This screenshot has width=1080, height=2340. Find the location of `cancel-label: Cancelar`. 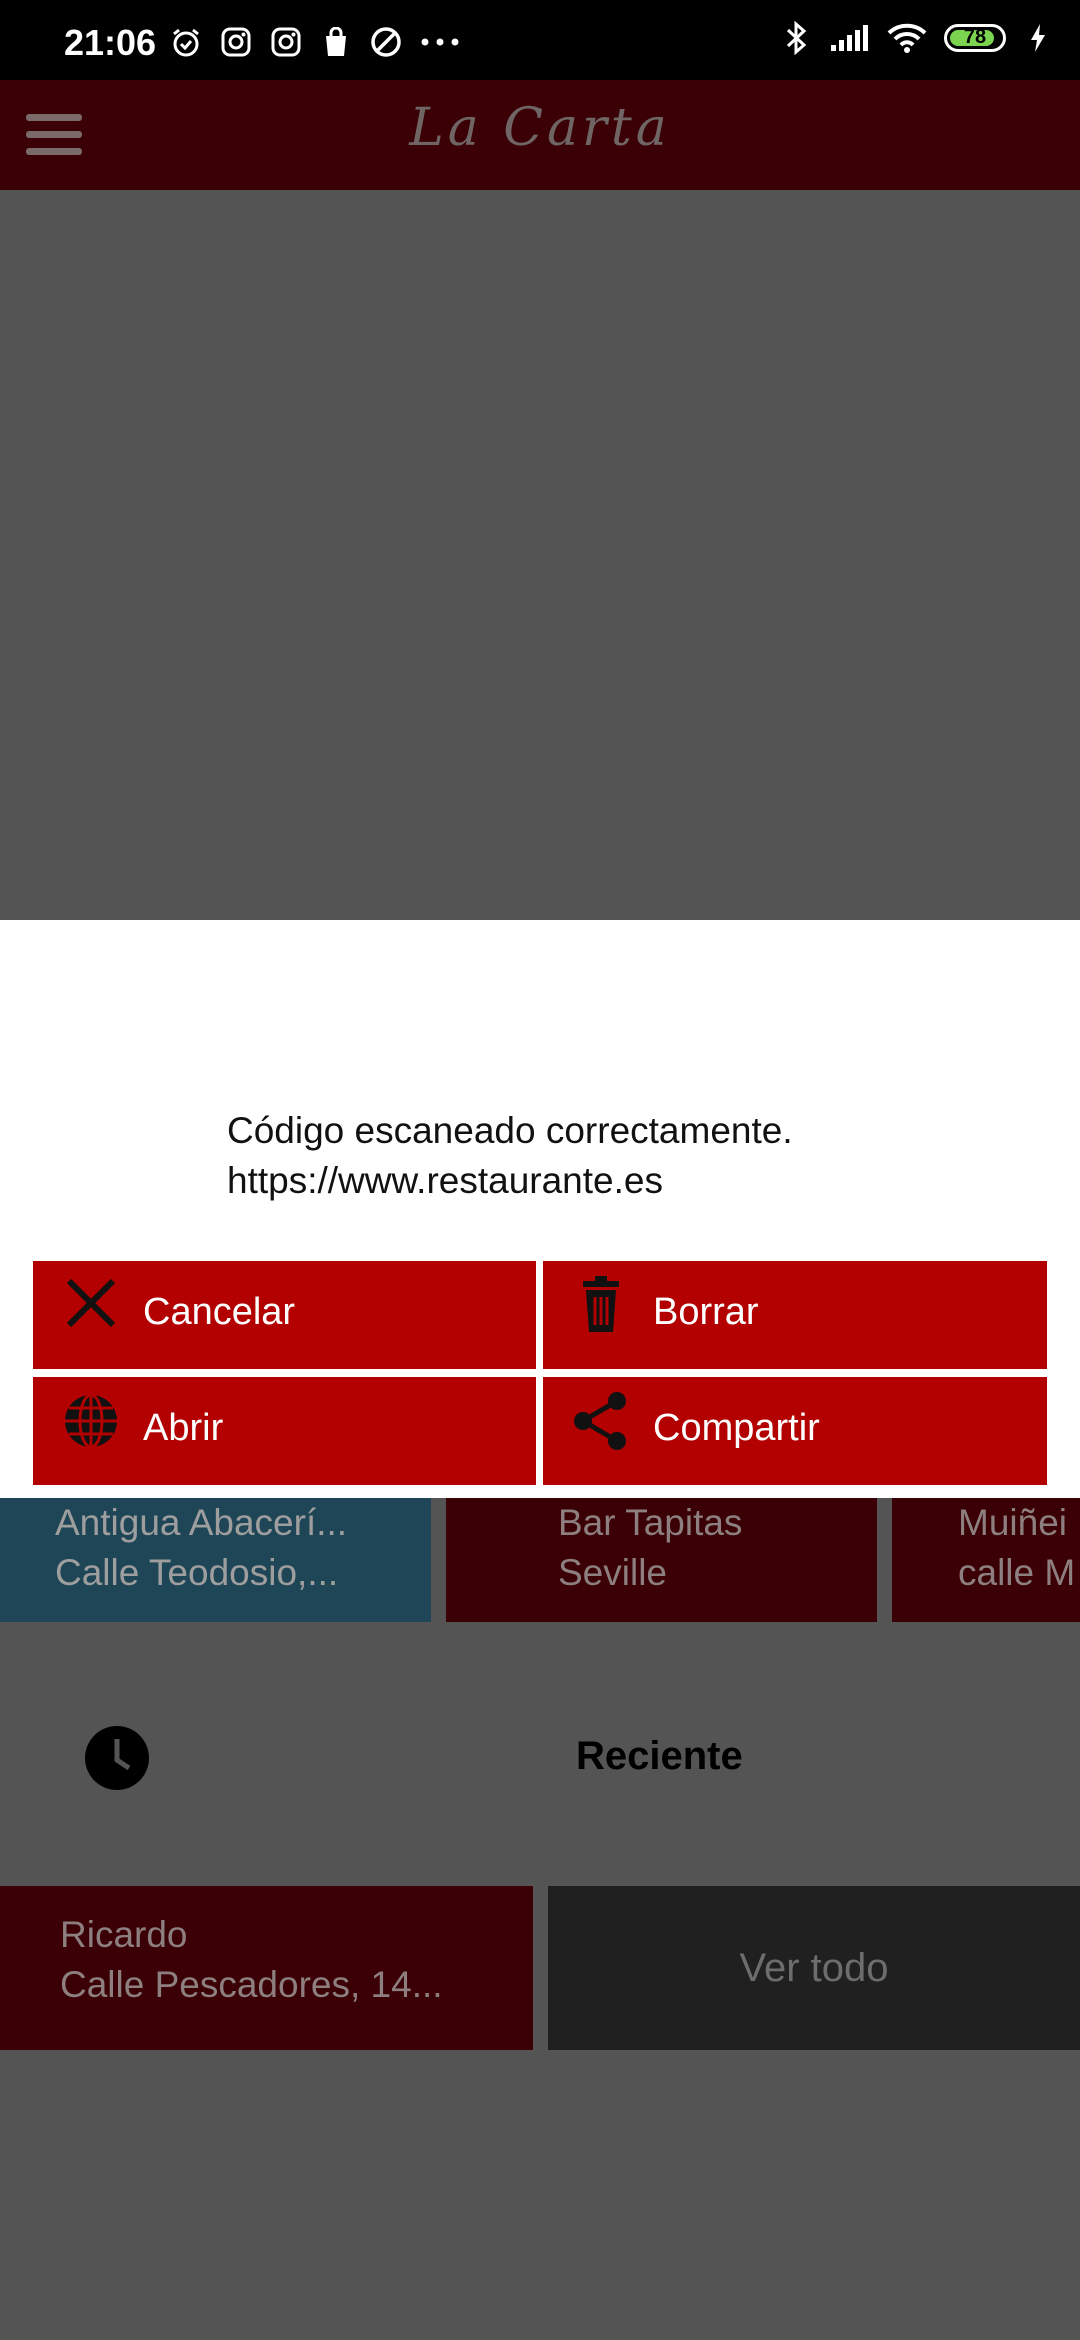

cancel-label: Cancelar is located at coordinates (219, 1312).